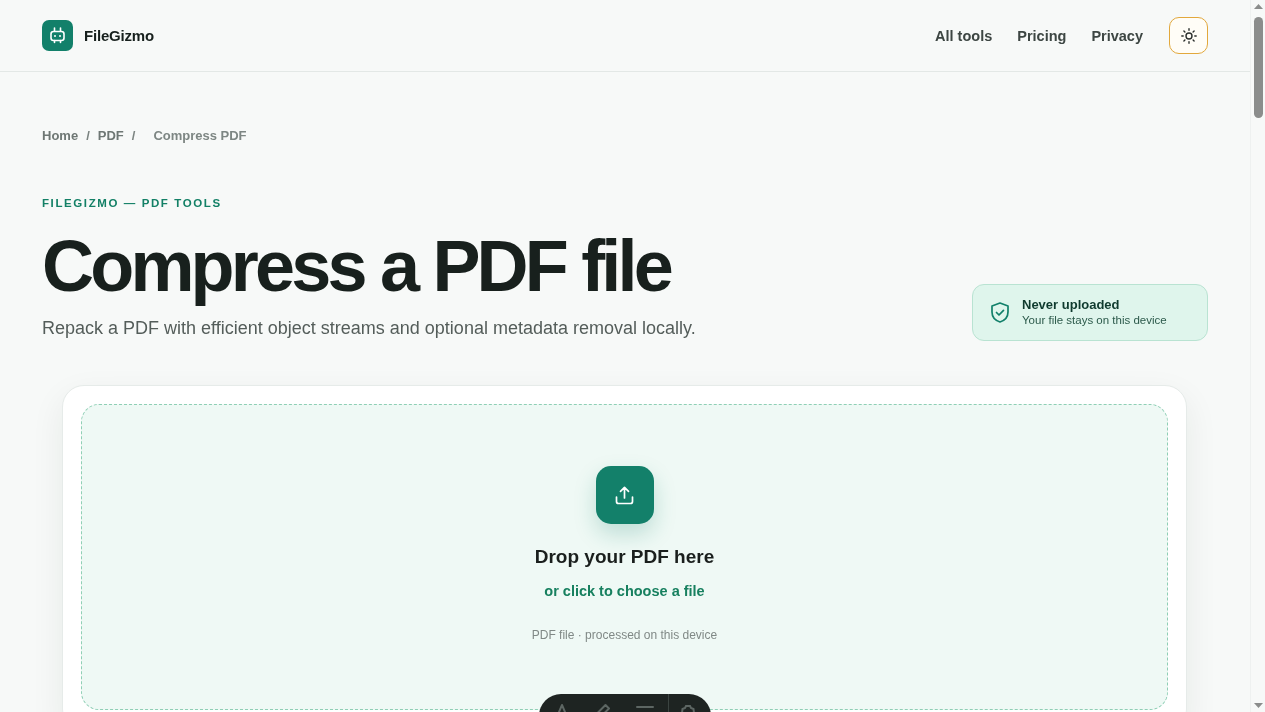  I want to click on robot-logo-icon, so click(57, 35).